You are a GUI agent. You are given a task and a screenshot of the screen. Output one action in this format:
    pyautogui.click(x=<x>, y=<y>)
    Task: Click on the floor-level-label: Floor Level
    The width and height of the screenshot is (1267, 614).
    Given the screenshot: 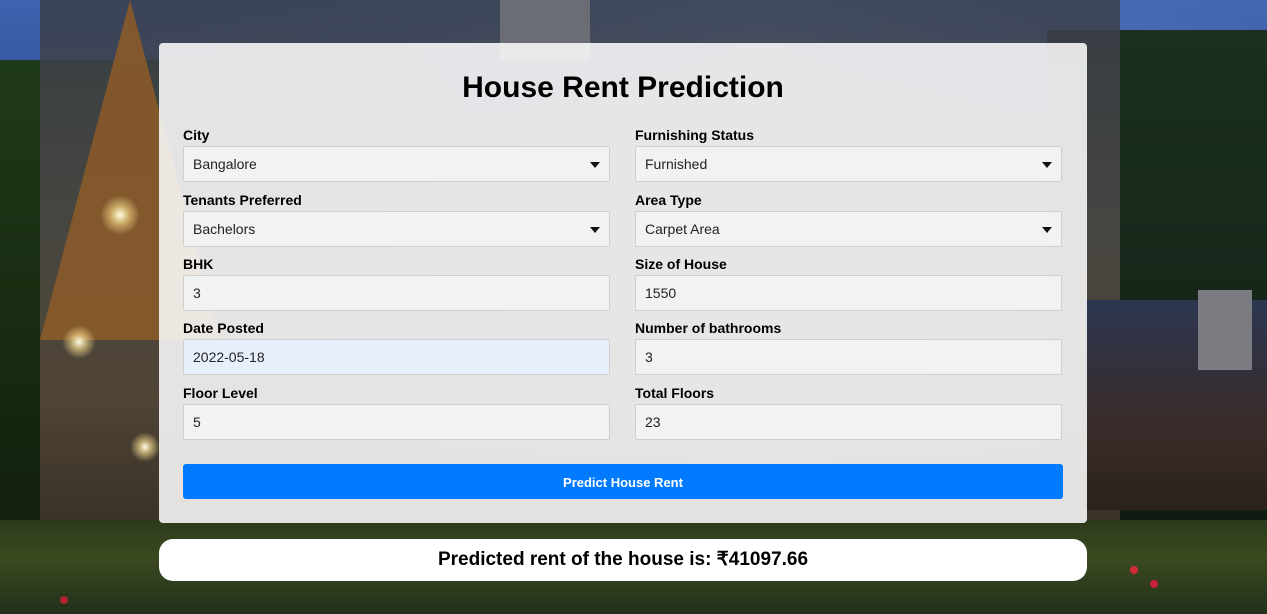 What is the action you would take?
    pyautogui.click(x=220, y=393)
    